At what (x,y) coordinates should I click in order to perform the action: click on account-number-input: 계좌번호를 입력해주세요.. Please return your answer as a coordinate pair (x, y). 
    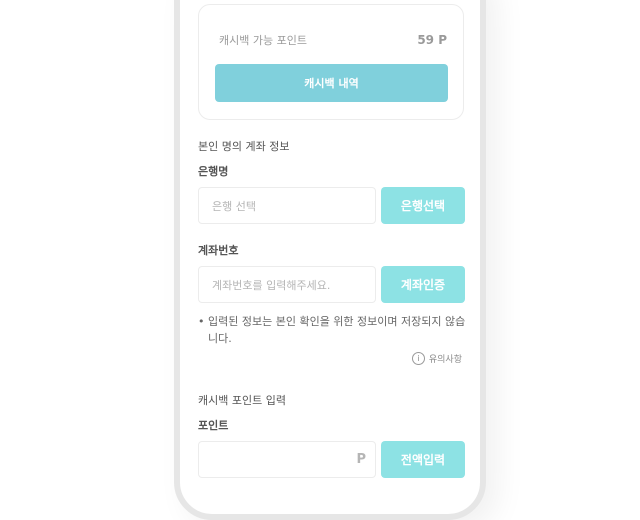
    Looking at the image, I should click on (287, 284).